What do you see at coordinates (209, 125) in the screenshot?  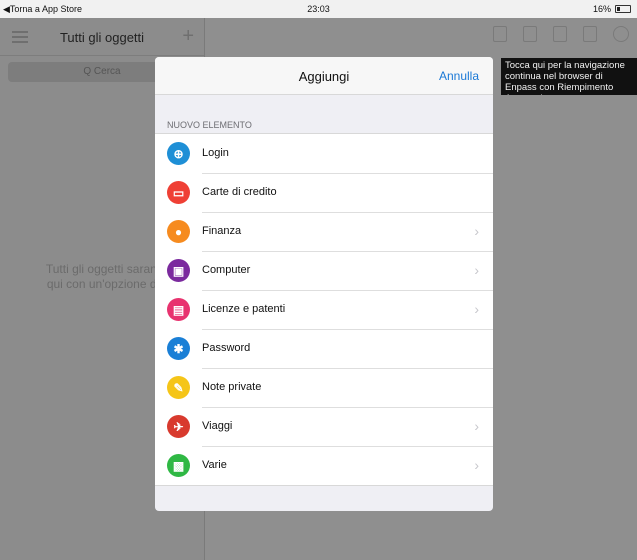 I see `section-header: NUOVO ELEMENTO` at bounding box center [209, 125].